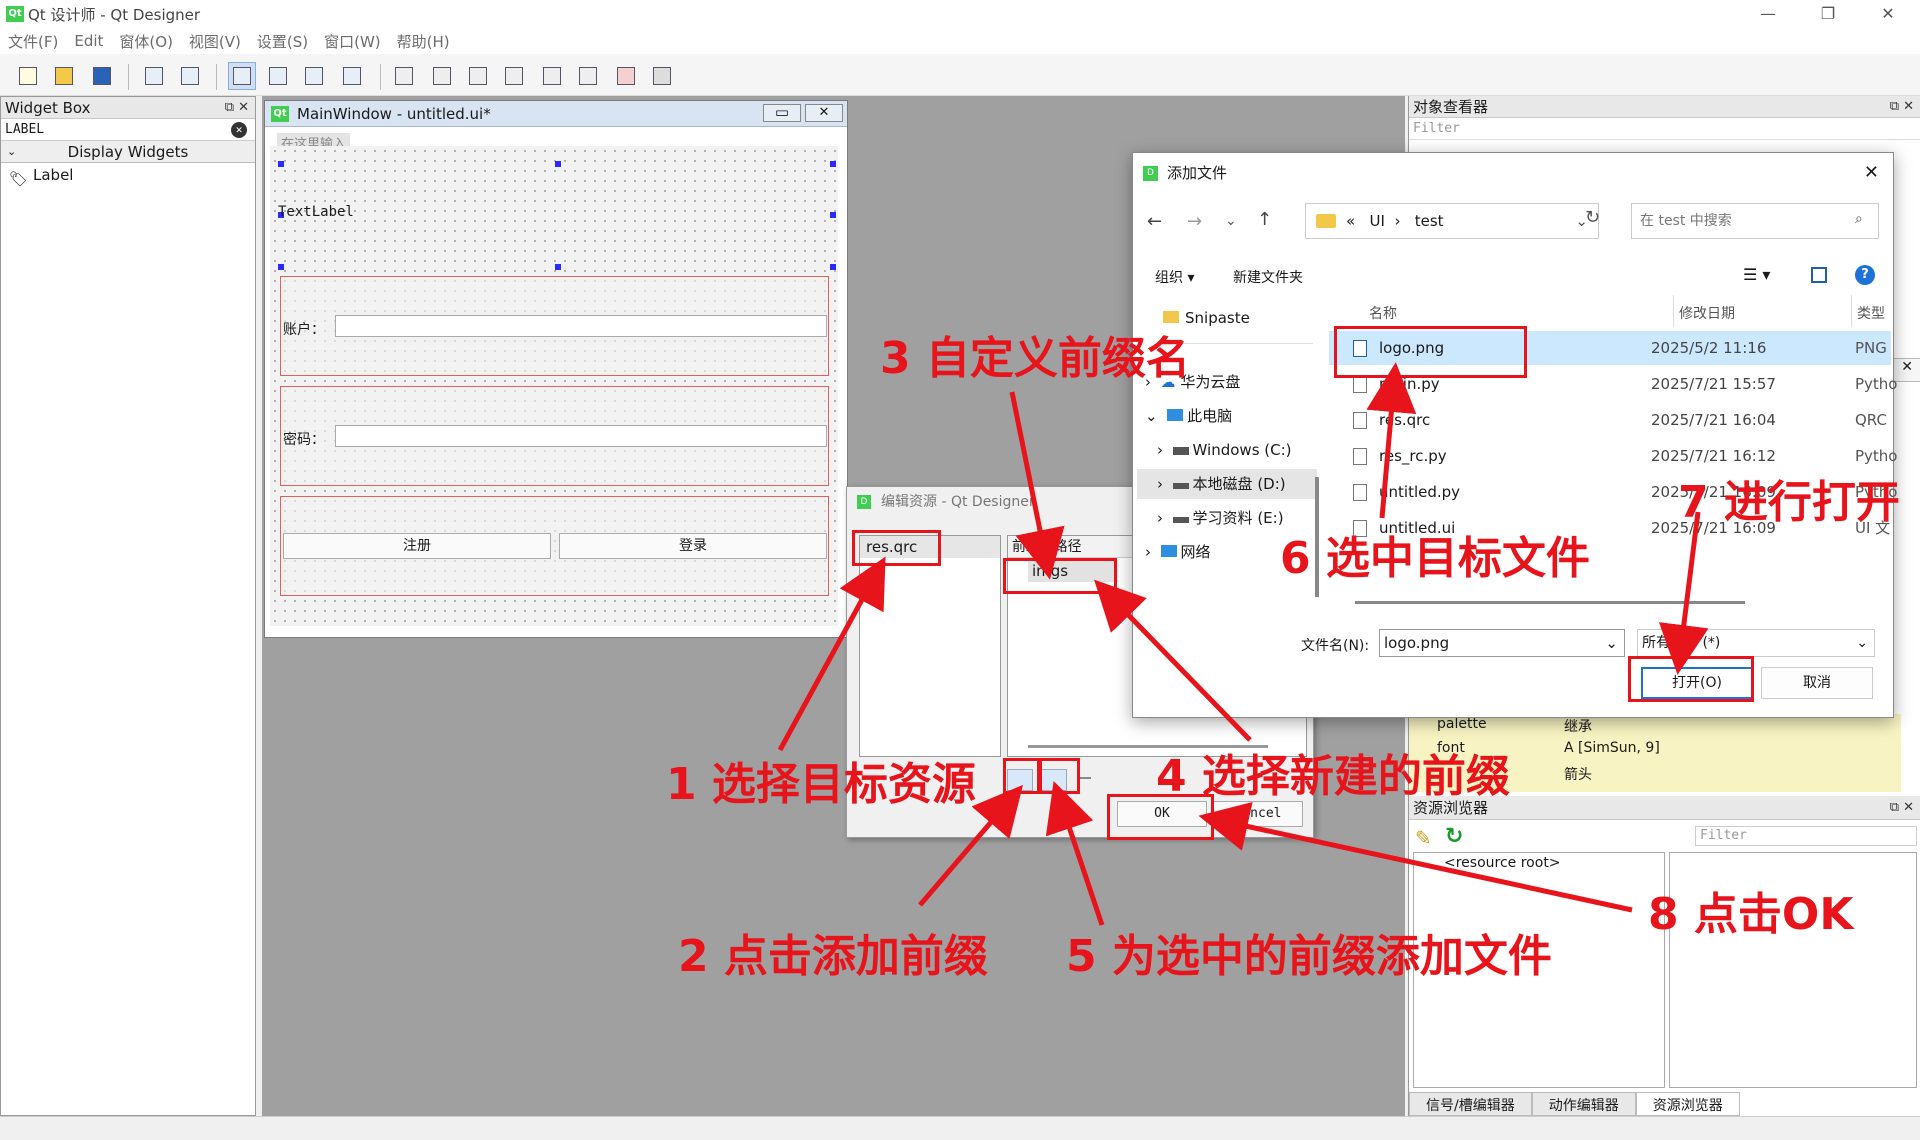 The image size is (1920, 1140). Describe the element at coordinates (1435, 558) in the screenshot. I see `annotation-step-6: 6 选中目标文件` at that location.